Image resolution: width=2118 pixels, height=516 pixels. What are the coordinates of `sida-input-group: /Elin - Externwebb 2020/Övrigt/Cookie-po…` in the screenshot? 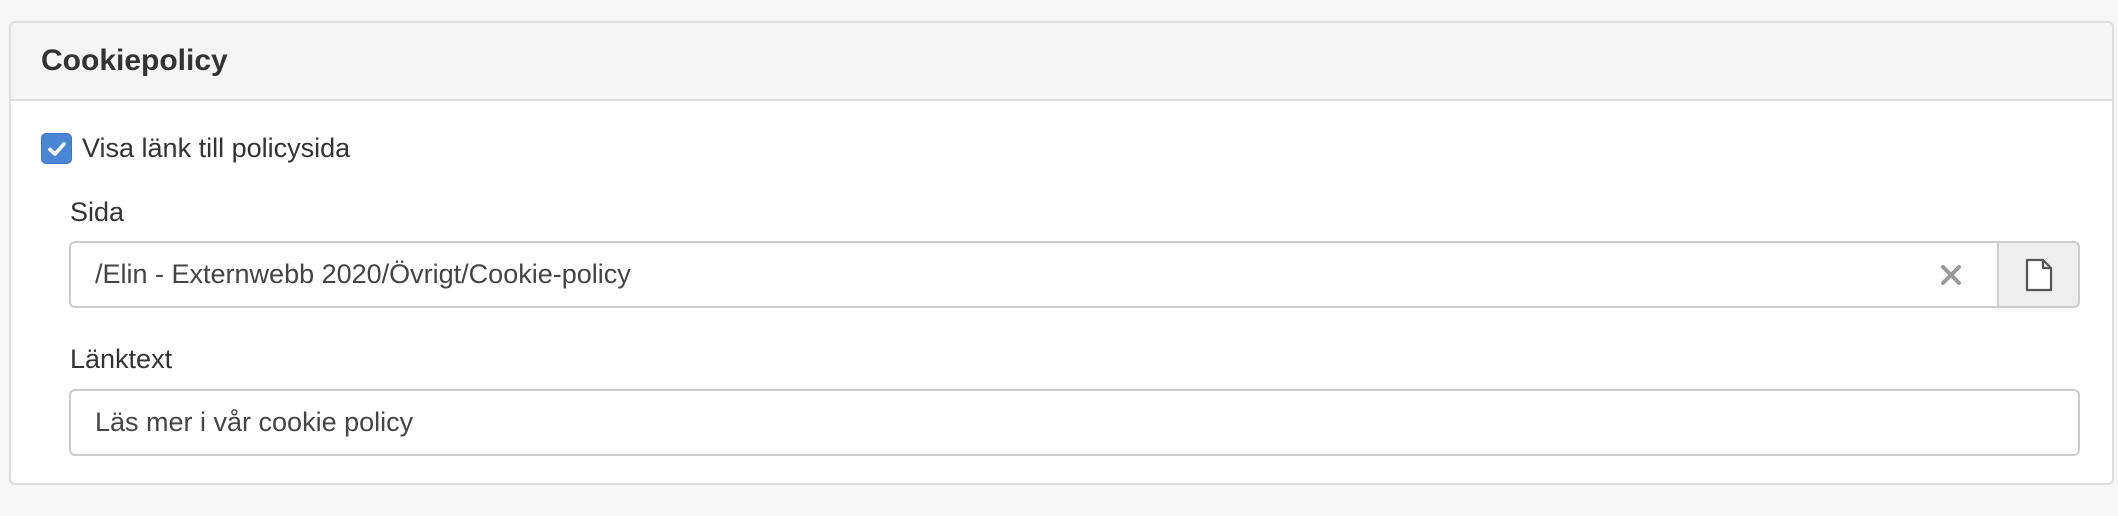 It's located at (1074, 274).